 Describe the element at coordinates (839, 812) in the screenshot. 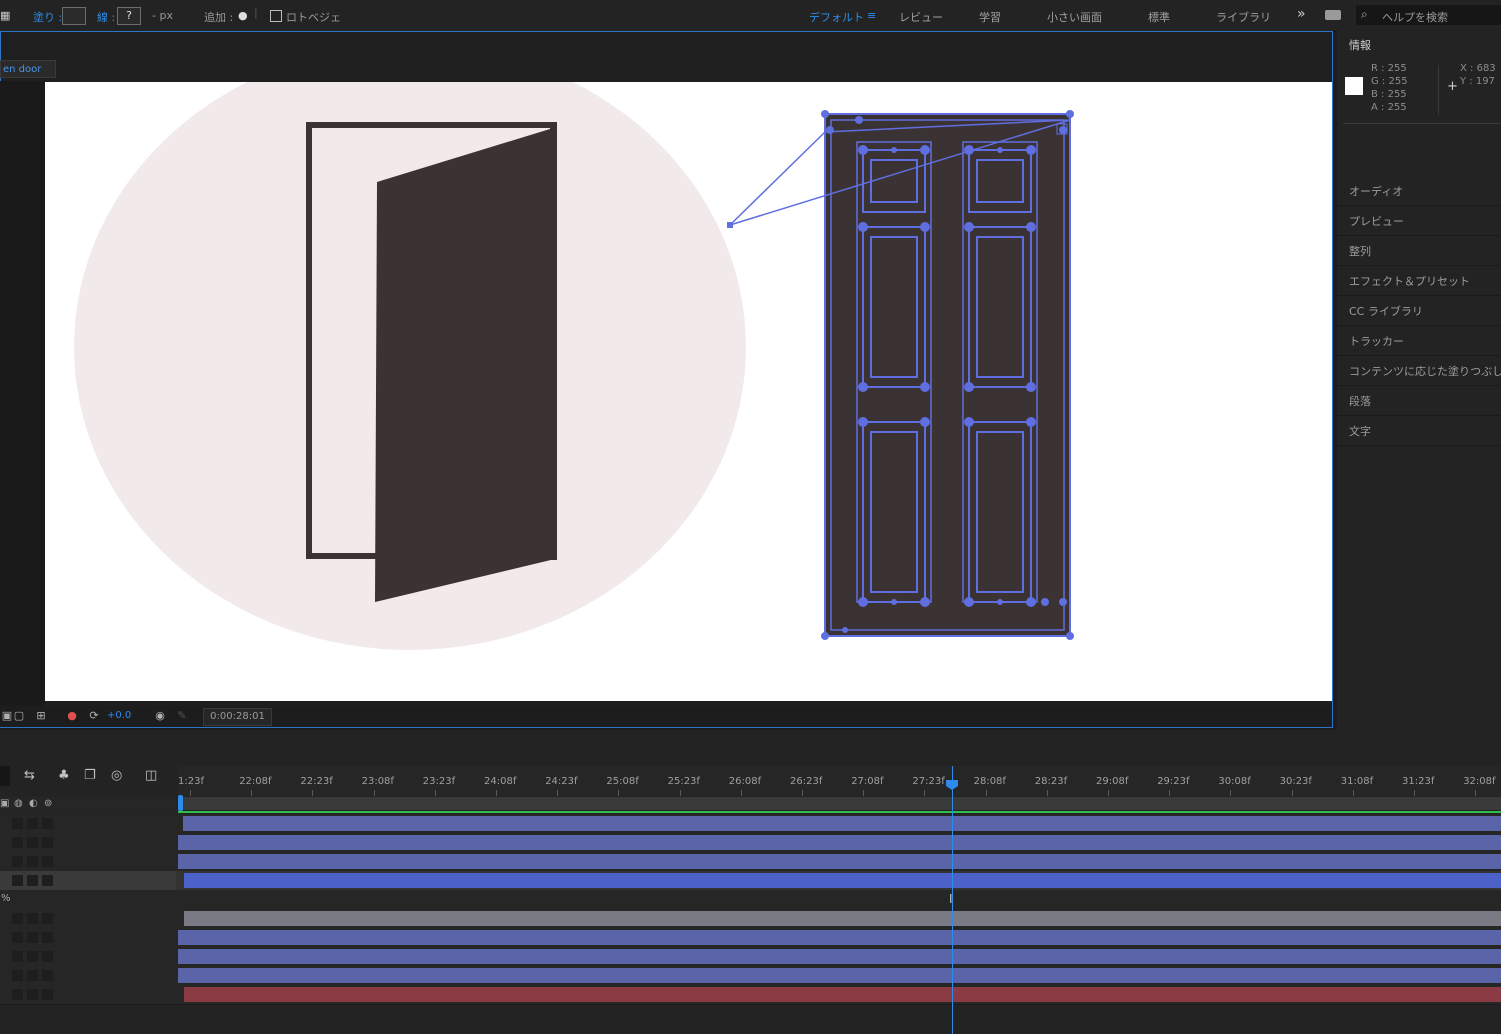

I see `render-cache-bar` at that location.